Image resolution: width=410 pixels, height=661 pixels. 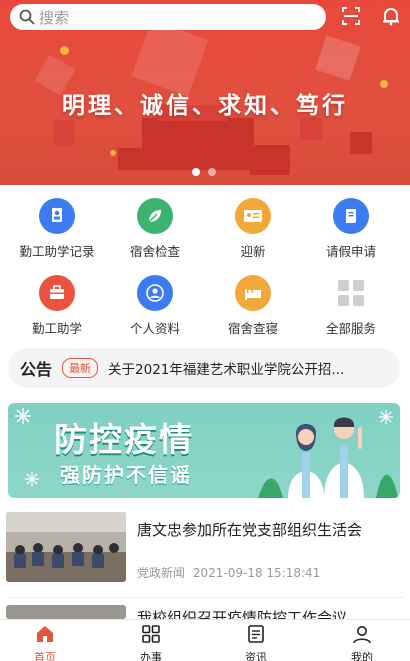 What do you see at coordinates (56, 328) in the screenshot?
I see `grid-item-label: 勤工助学` at bounding box center [56, 328].